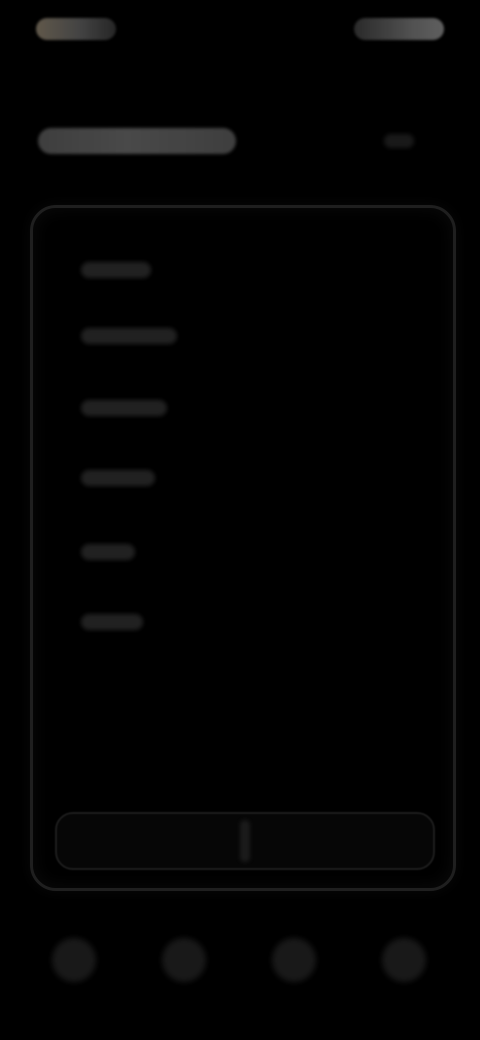 The width and height of the screenshot is (480, 1040). Describe the element at coordinates (240, 145) in the screenshot. I see `page-header` at that location.